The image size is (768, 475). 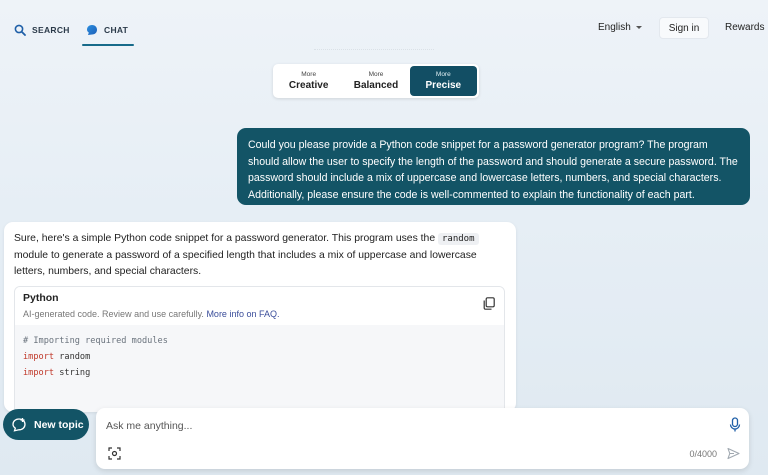 I want to click on language-selector: English, so click(x=620, y=27).